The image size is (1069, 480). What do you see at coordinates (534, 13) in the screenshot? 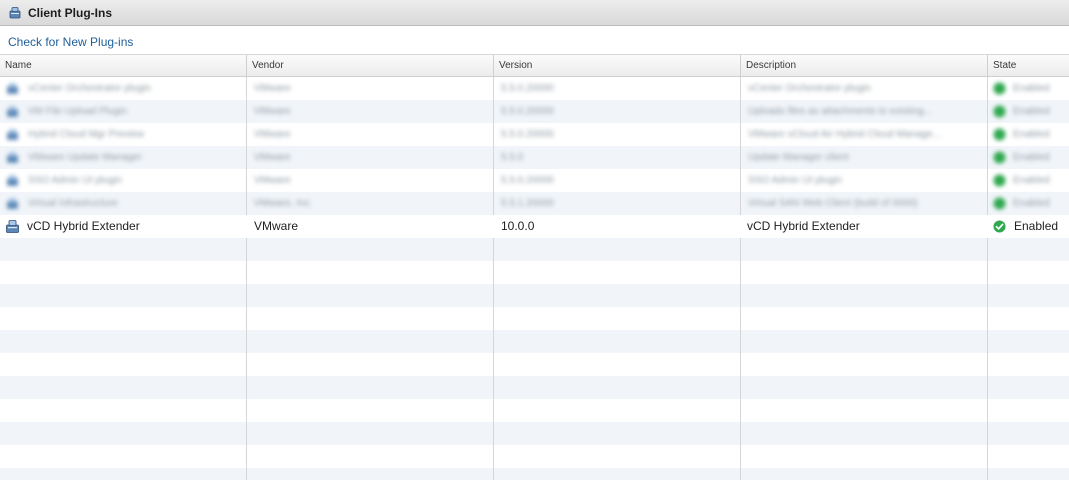
I see `window-titlebar: Client Plug-Ins` at bounding box center [534, 13].